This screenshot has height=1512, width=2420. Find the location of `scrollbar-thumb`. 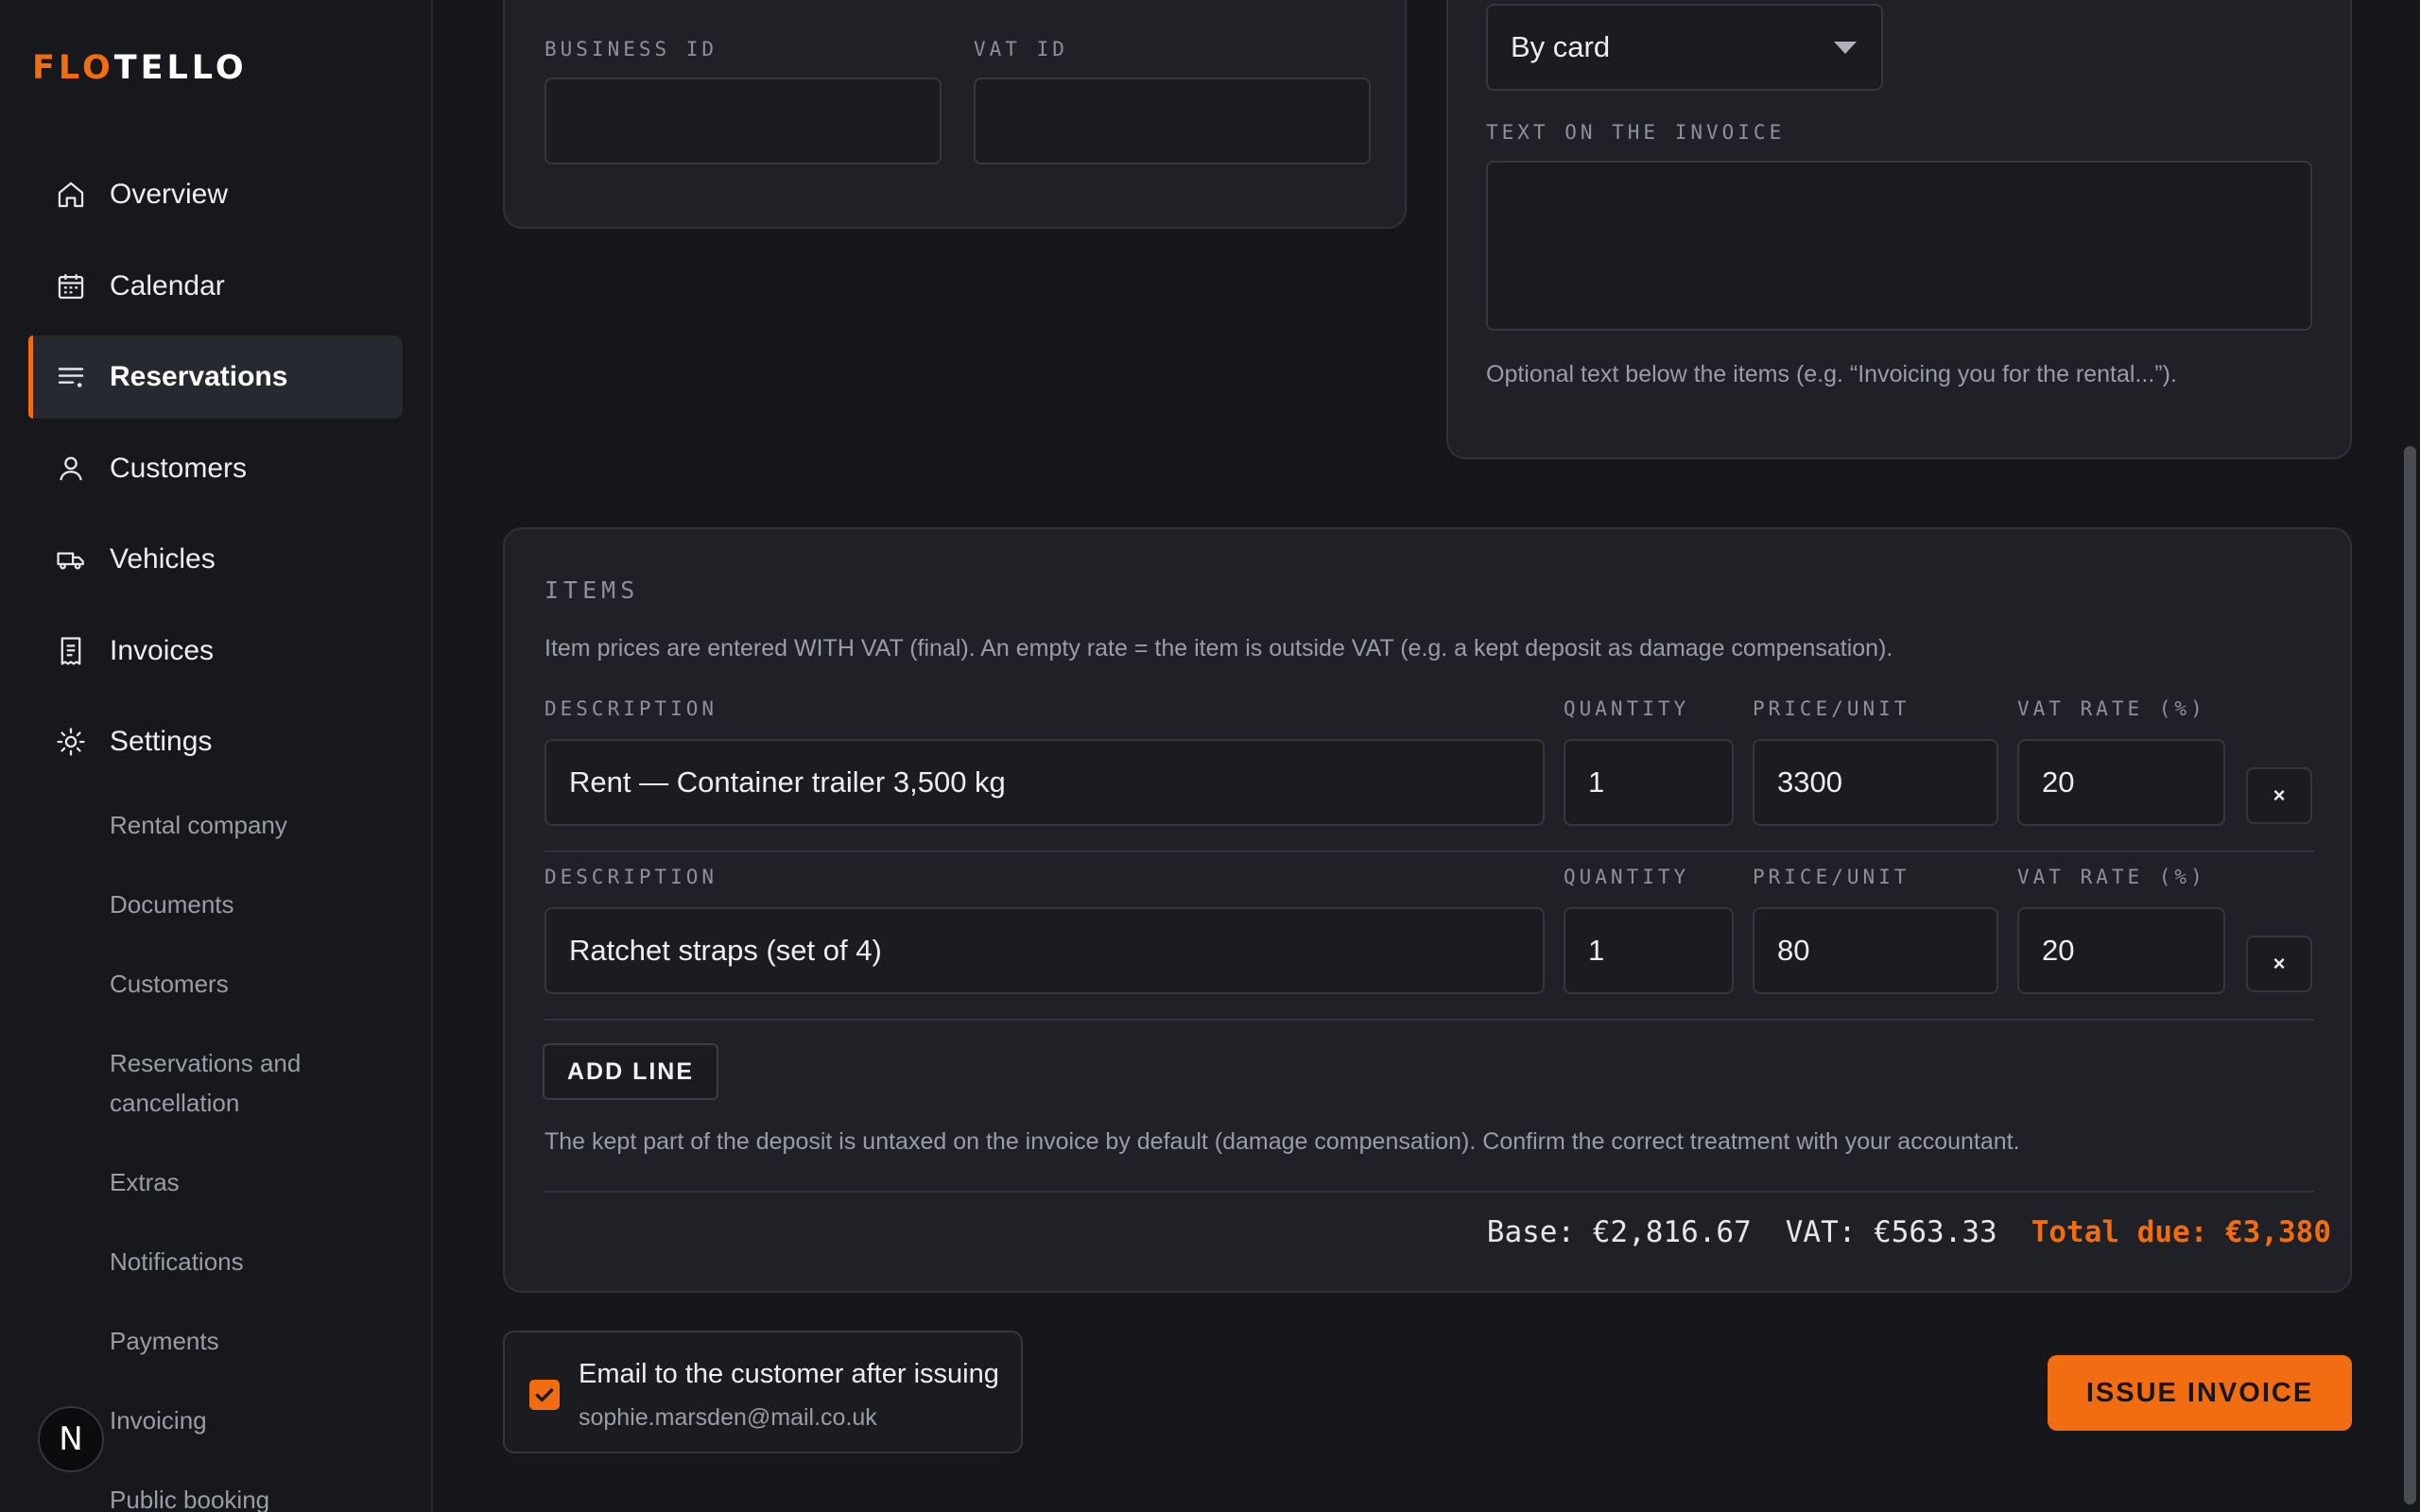

scrollbar-thumb is located at coordinates (2410, 975).